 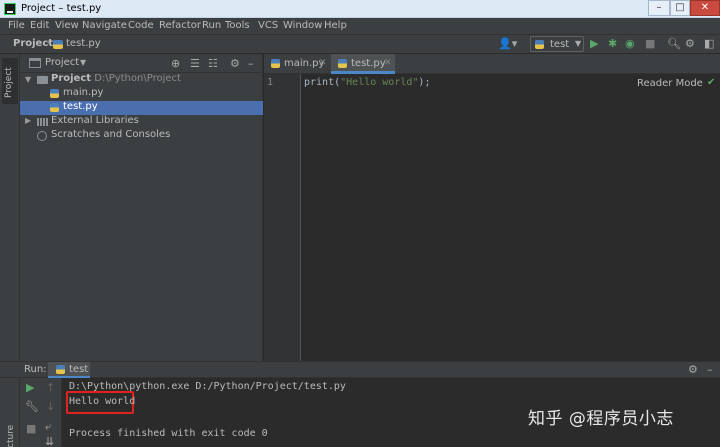 What do you see at coordinates (42, 136) in the screenshot?
I see `scratches-icon` at bounding box center [42, 136].